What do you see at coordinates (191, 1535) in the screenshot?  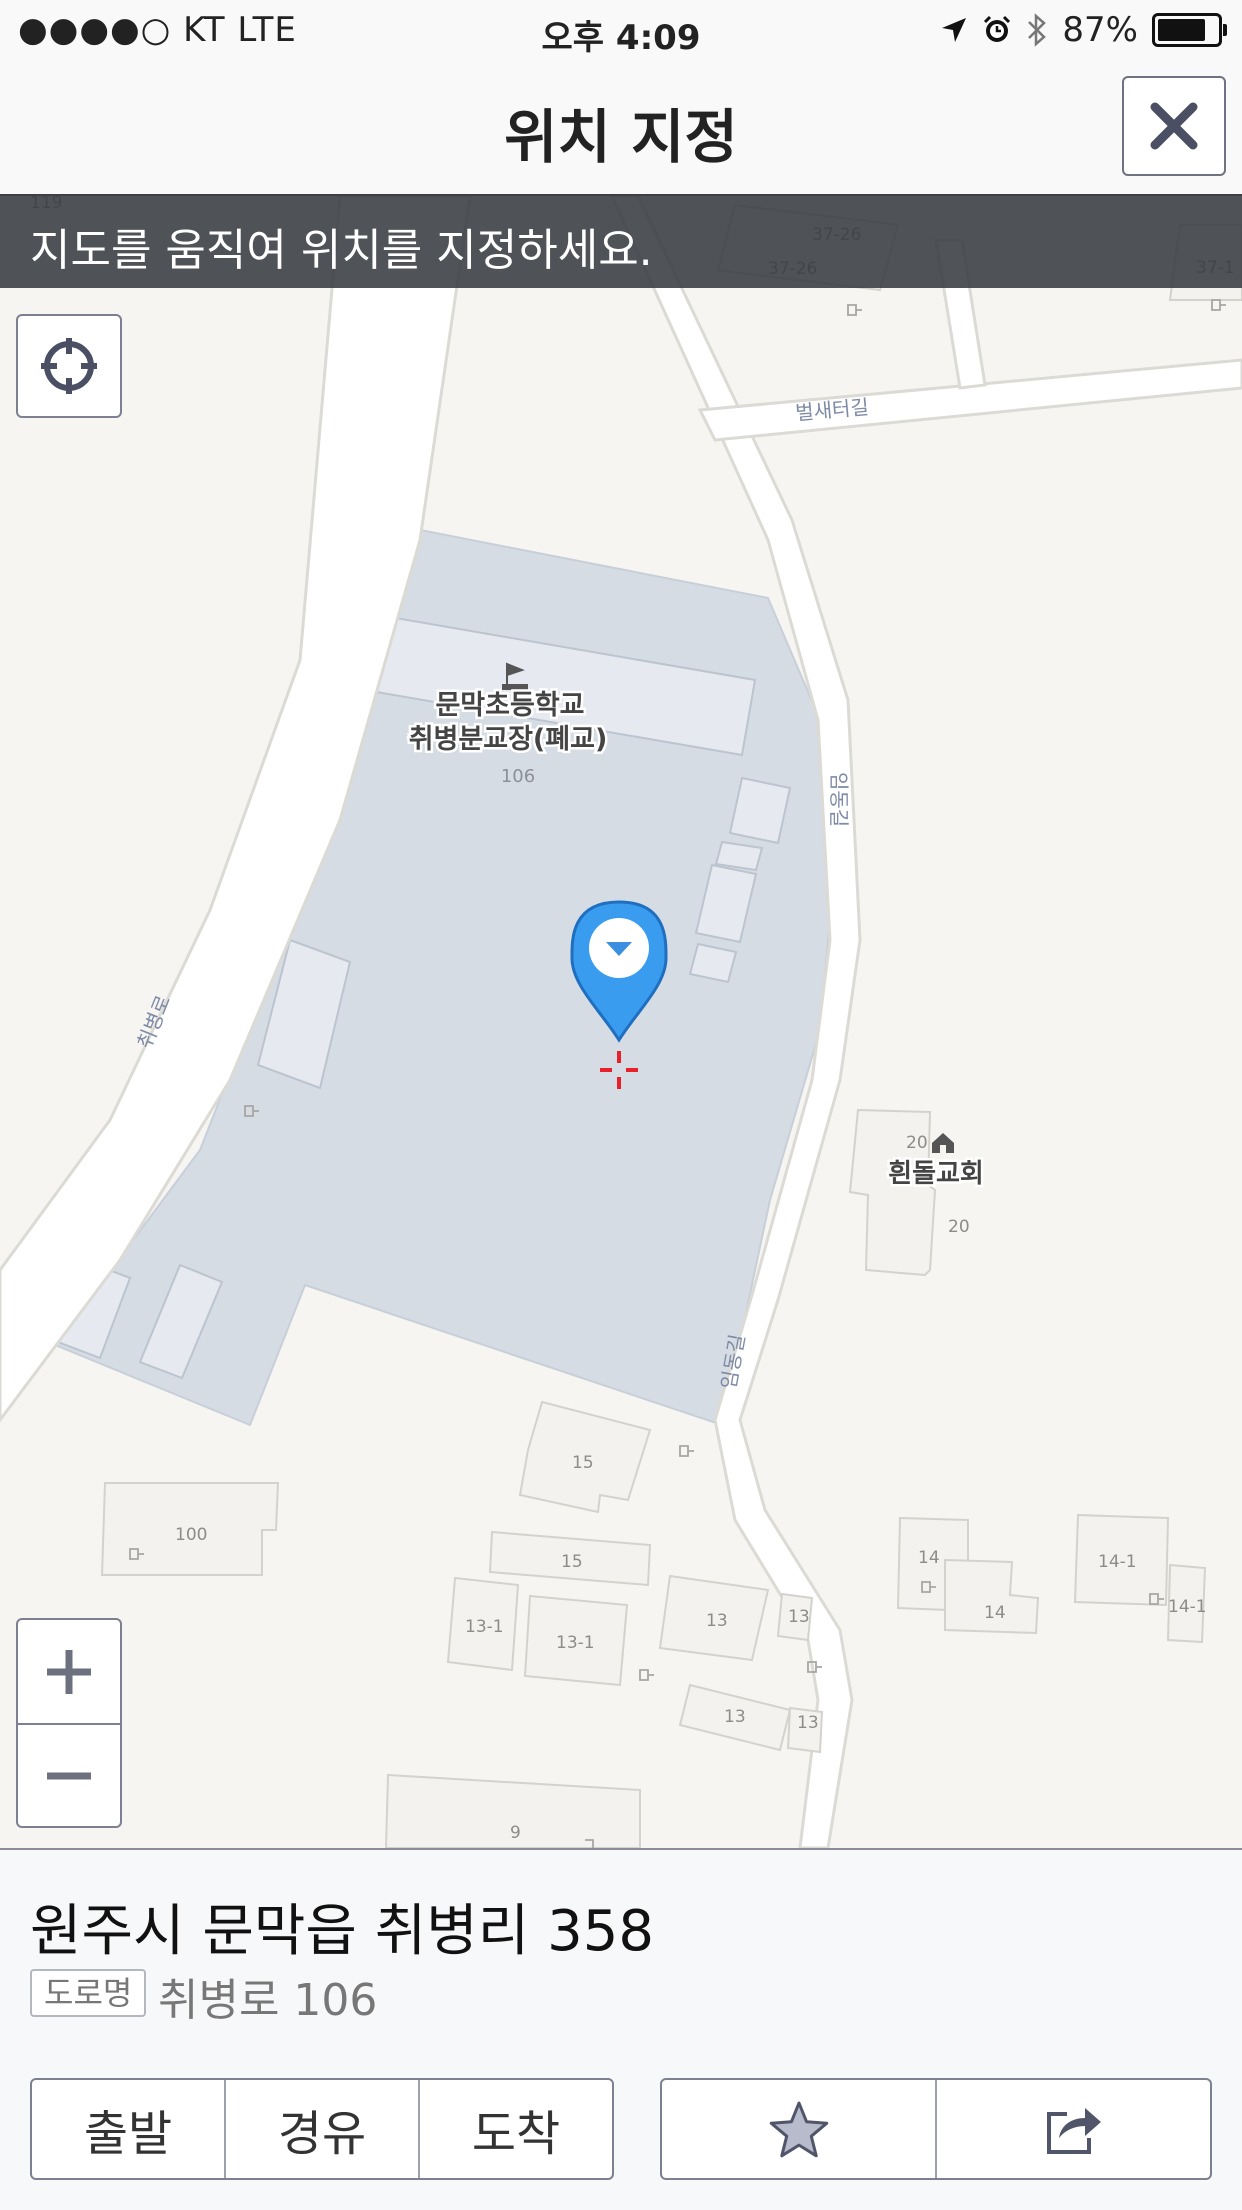 I see `lot-number: 100` at bounding box center [191, 1535].